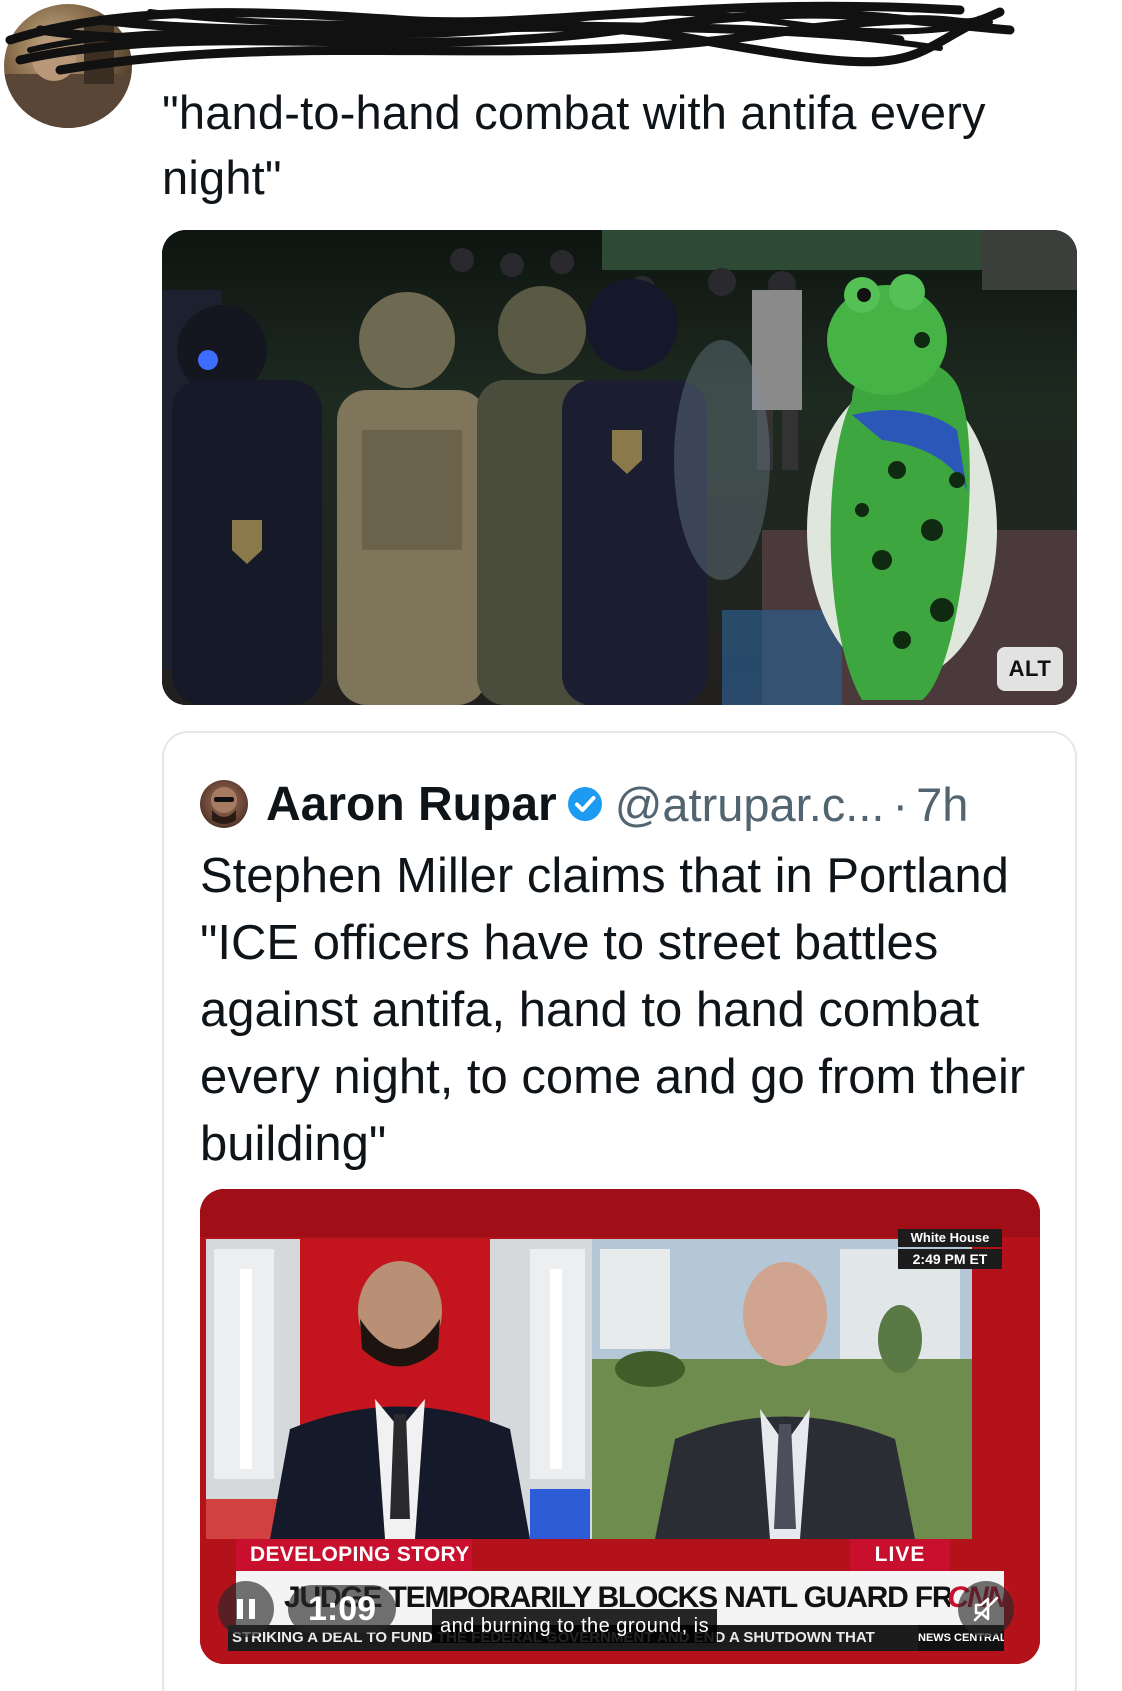 The width and height of the screenshot is (1122, 1691). I want to click on verified-badge-icon, so click(584, 804).